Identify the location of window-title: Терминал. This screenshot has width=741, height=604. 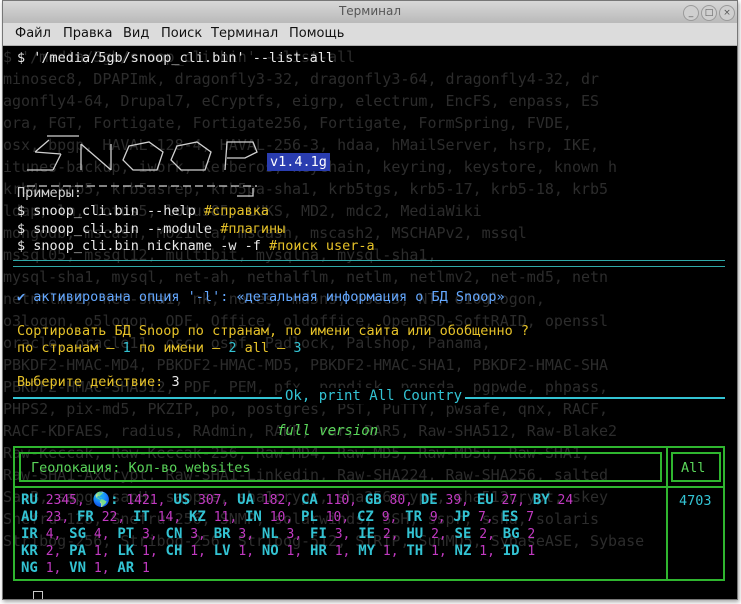
(370, 11).